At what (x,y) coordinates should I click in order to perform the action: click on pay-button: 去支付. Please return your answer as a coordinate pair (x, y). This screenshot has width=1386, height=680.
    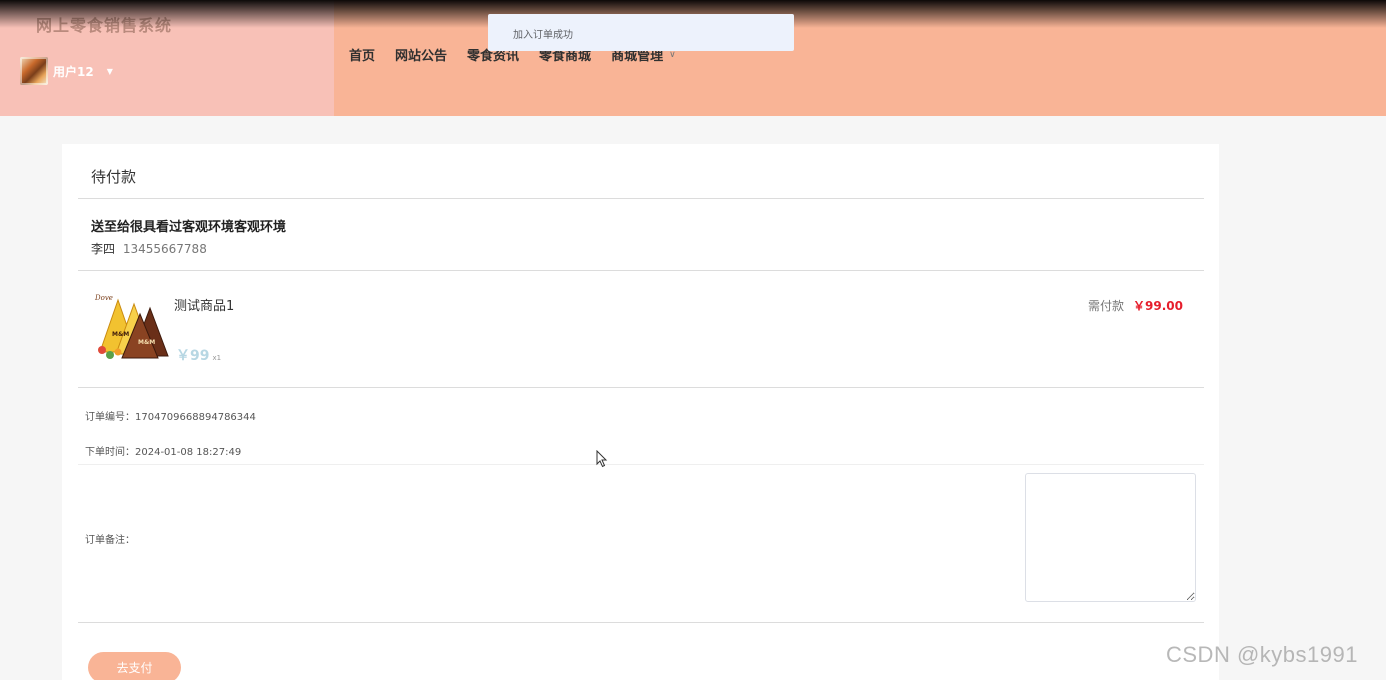
    Looking at the image, I should click on (134, 666).